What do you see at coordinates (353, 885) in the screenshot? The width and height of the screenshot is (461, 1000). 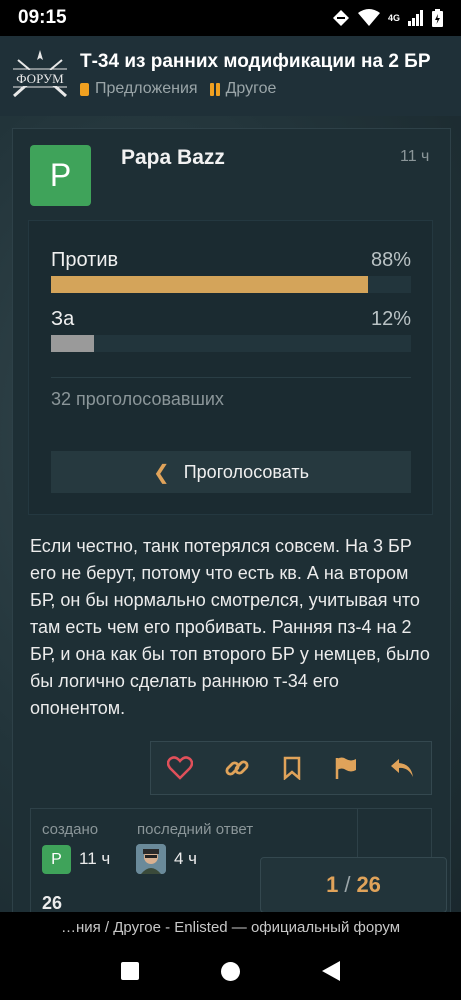 I see `timeline-progress: 1 / 26` at bounding box center [353, 885].